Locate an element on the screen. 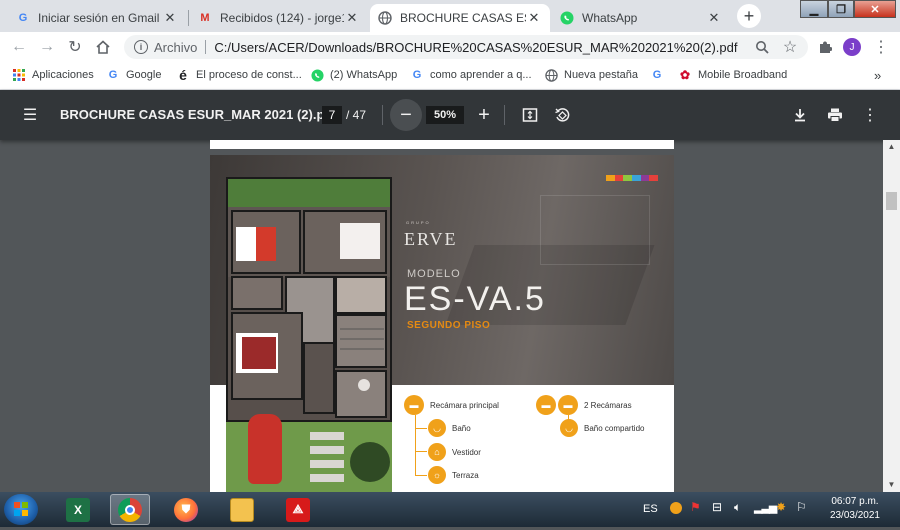 This screenshot has height=530, width=900. bookmark-google: G Google is located at coordinates (134, 75).